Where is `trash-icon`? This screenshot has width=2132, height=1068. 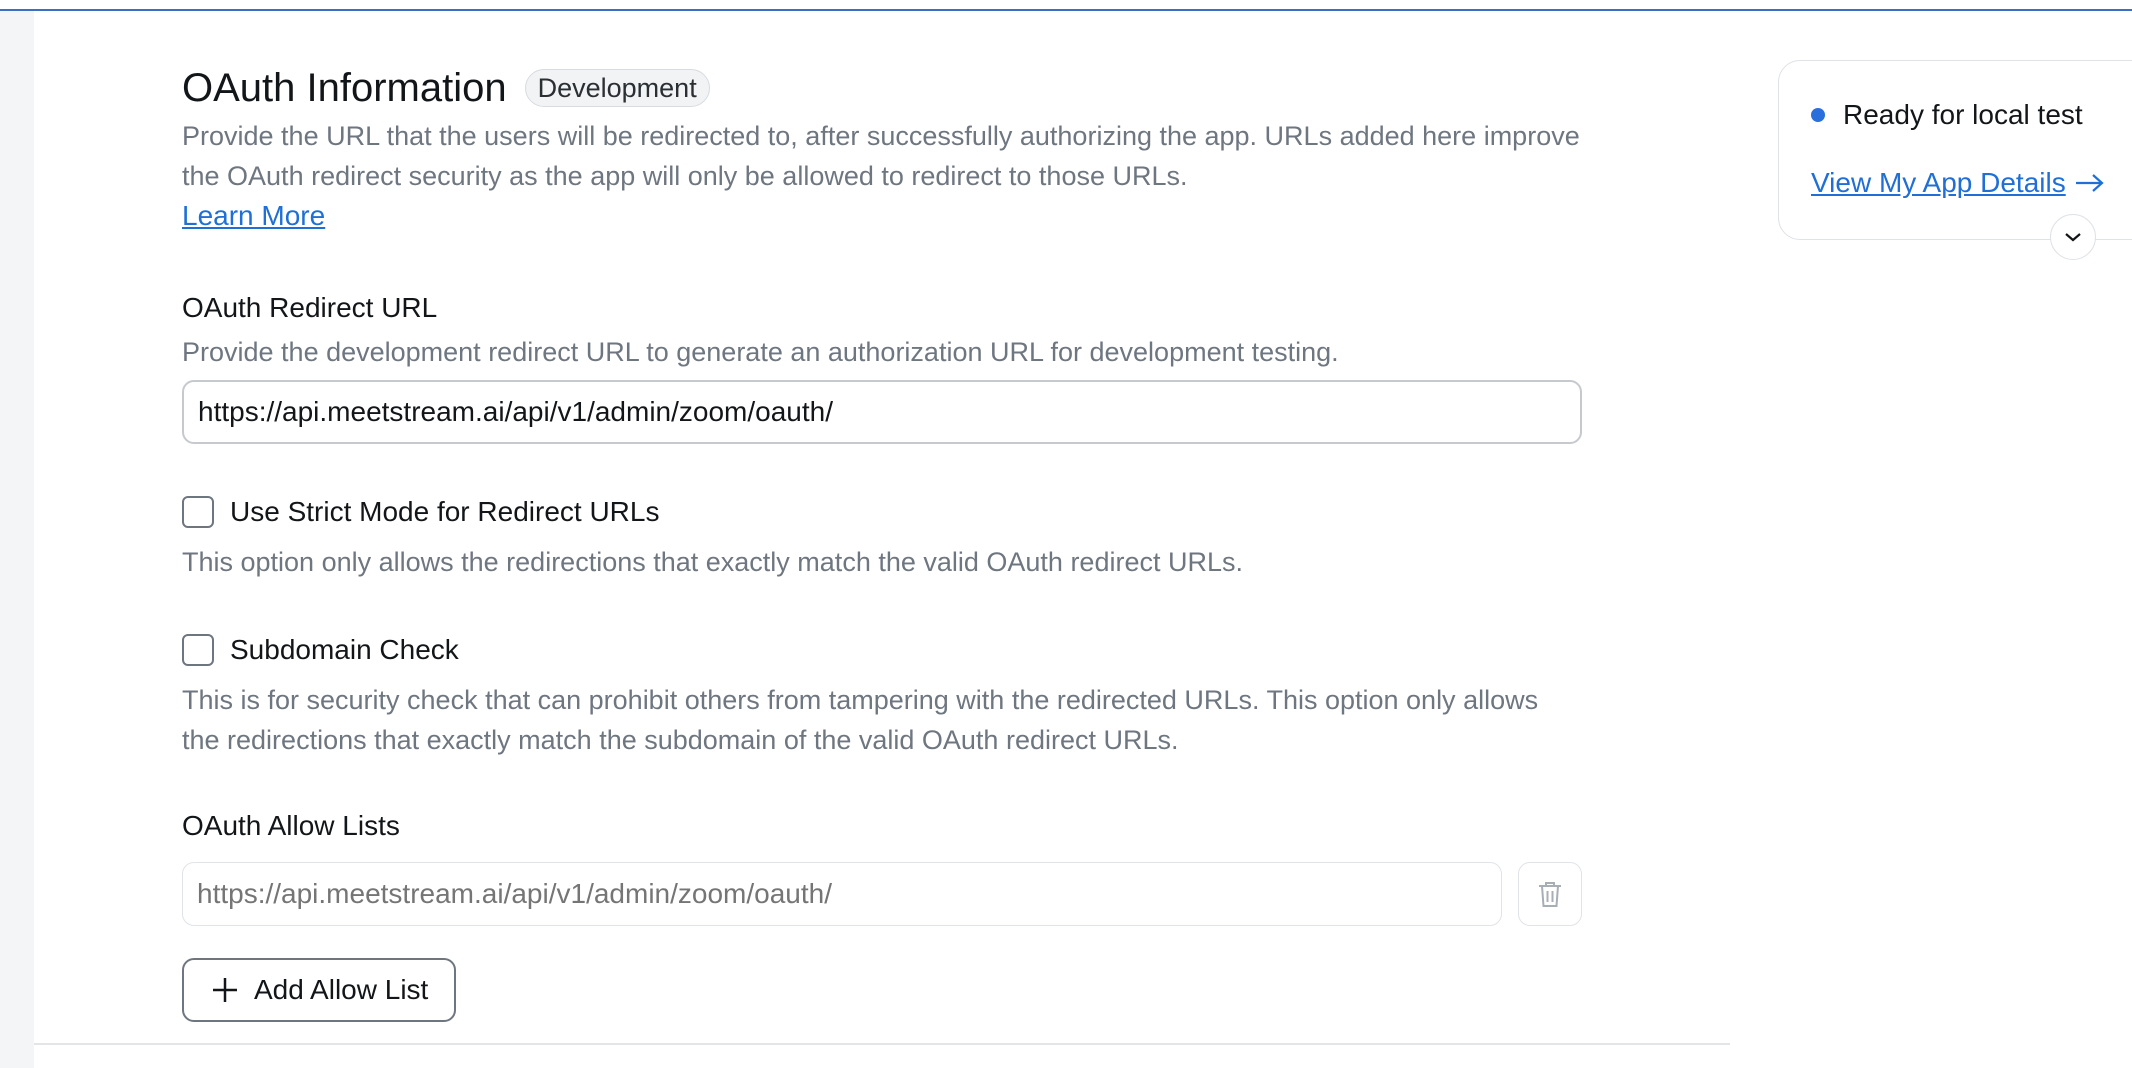 trash-icon is located at coordinates (1550, 894).